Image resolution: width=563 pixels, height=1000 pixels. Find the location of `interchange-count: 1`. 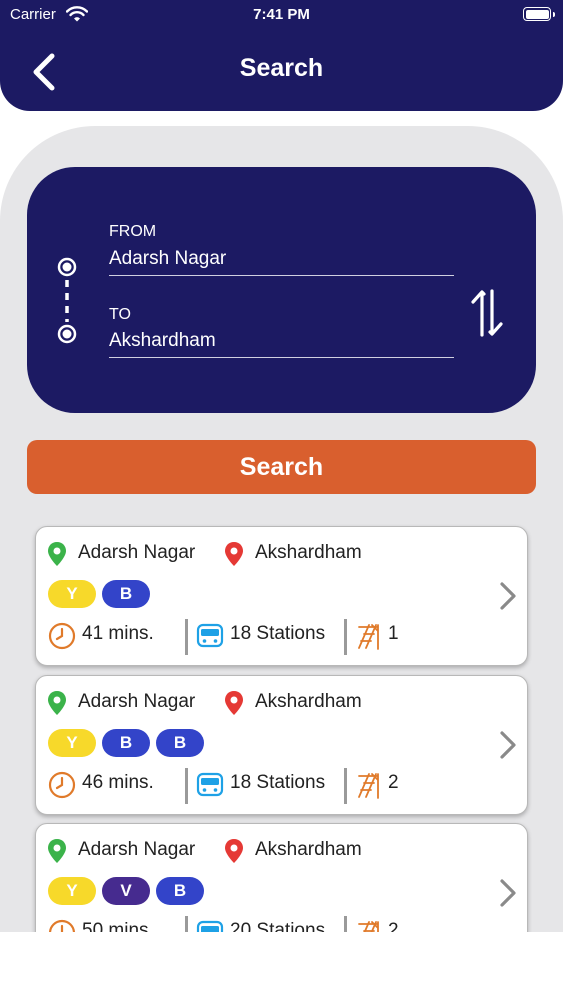

interchange-count: 1 is located at coordinates (393, 633).